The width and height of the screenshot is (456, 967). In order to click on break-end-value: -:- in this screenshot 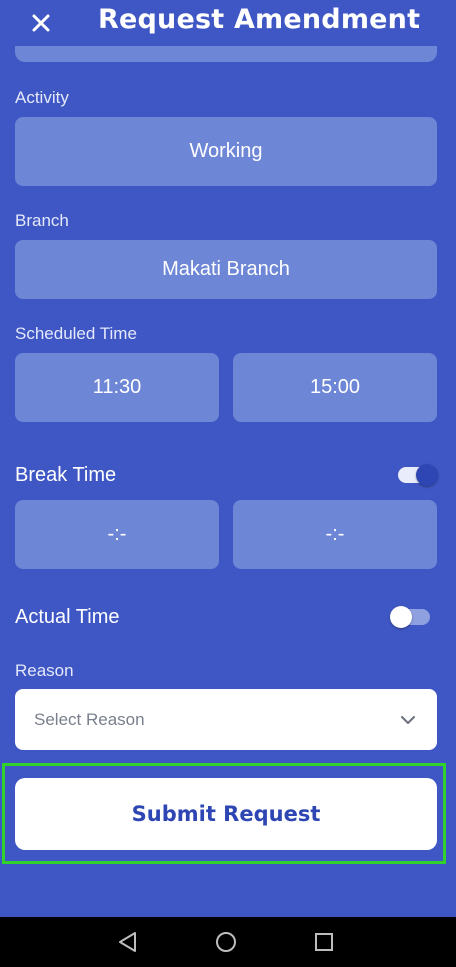, I will do `click(335, 534)`.